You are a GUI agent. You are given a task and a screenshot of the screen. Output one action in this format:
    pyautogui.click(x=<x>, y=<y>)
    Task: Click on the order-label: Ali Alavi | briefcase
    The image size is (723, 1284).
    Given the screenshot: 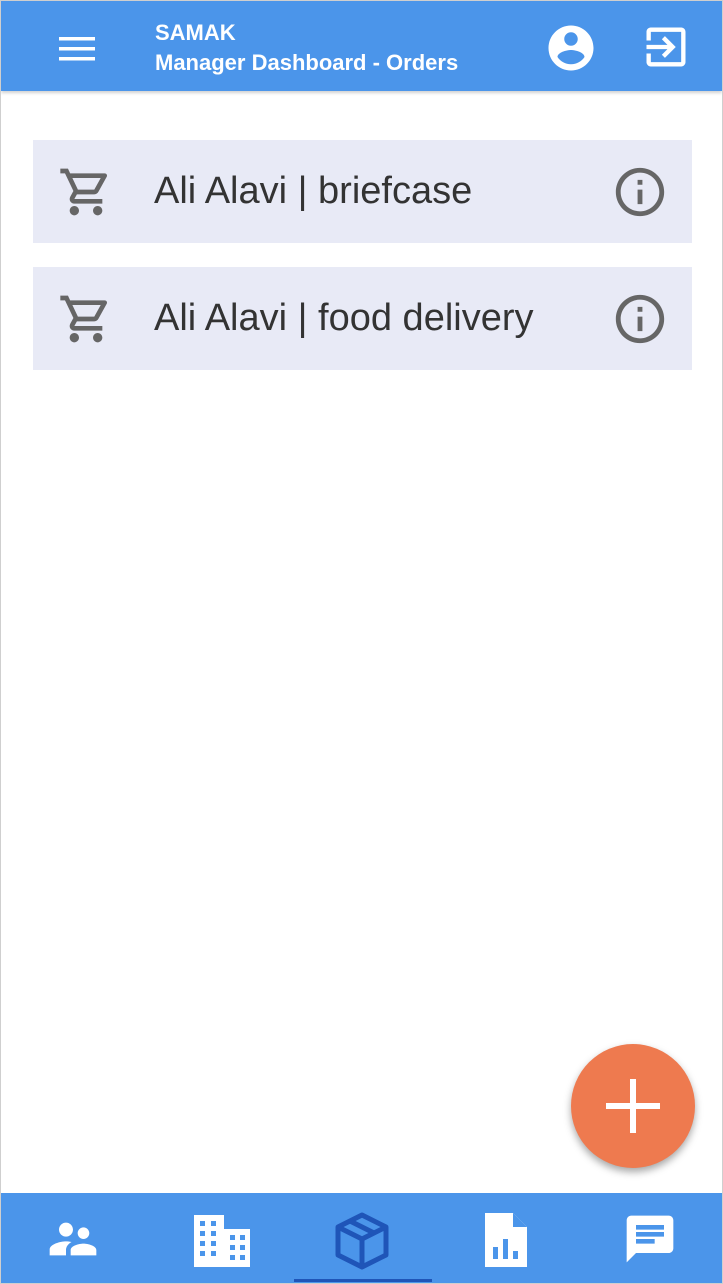 What is the action you would take?
    pyautogui.click(x=313, y=191)
    